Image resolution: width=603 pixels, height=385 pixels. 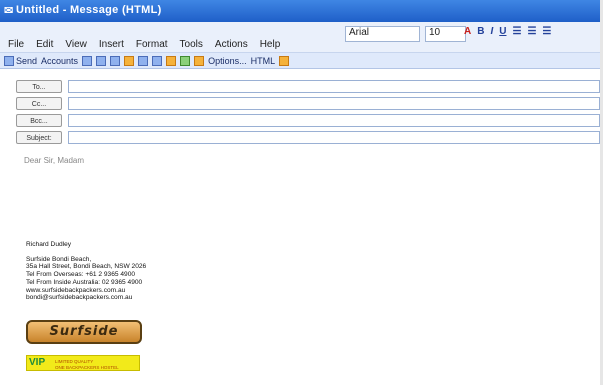 What do you see at coordinates (87, 367) in the screenshot?
I see `vip-line-2: ONE BACKPACKERS HOSTEL` at bounding box center [87, 367].